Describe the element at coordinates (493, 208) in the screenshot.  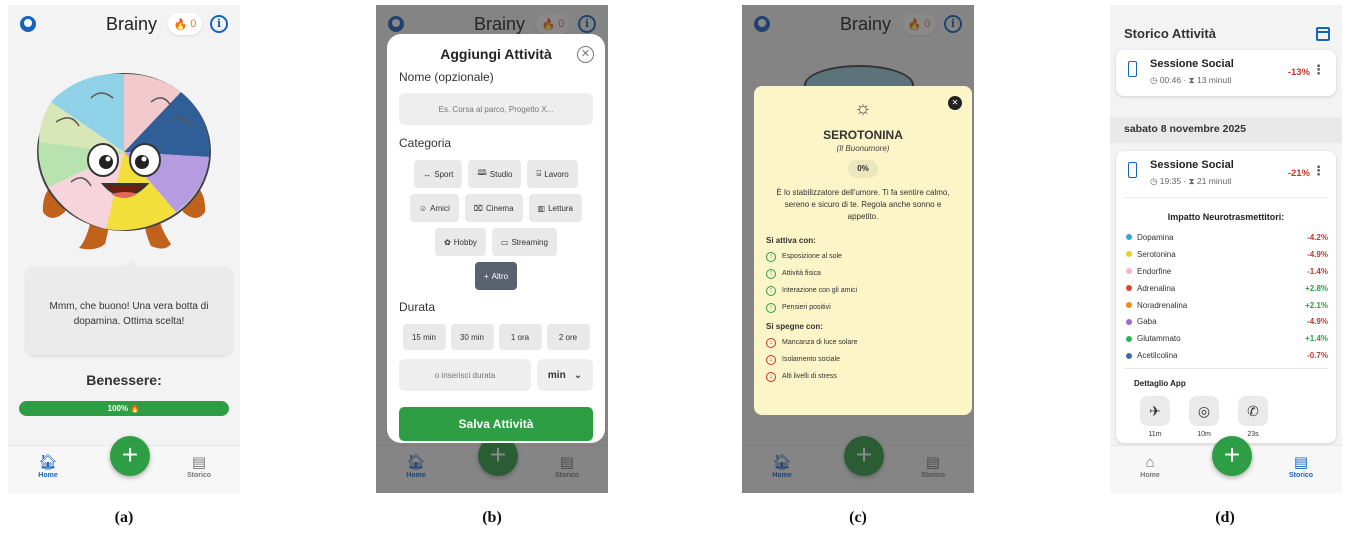
I see `category-chip-cinema: ⌧ Cinema` at that location.